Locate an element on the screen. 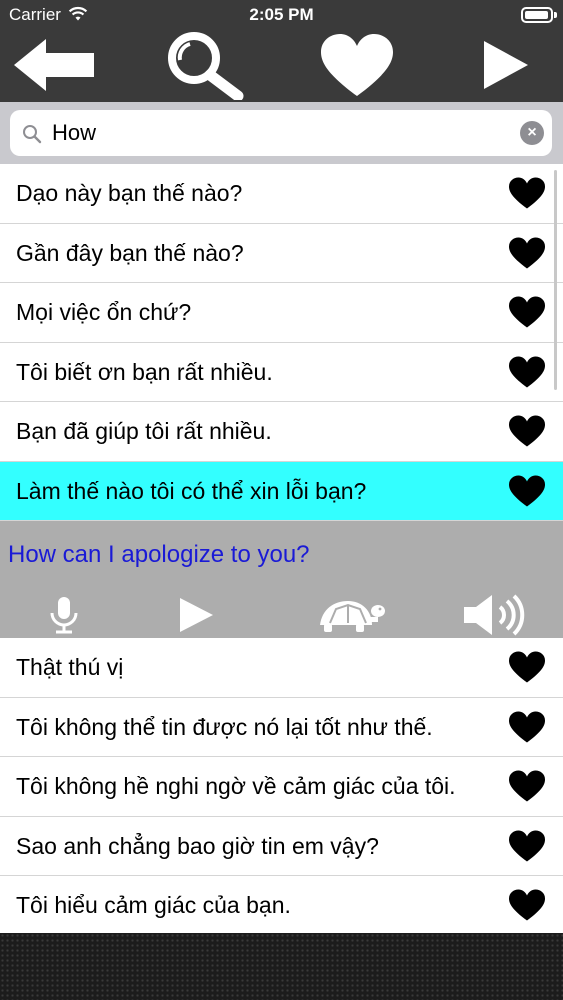  list-item: Sao anh chẳng bao giờ tin em vậy? is located at coordinates (281, 846).